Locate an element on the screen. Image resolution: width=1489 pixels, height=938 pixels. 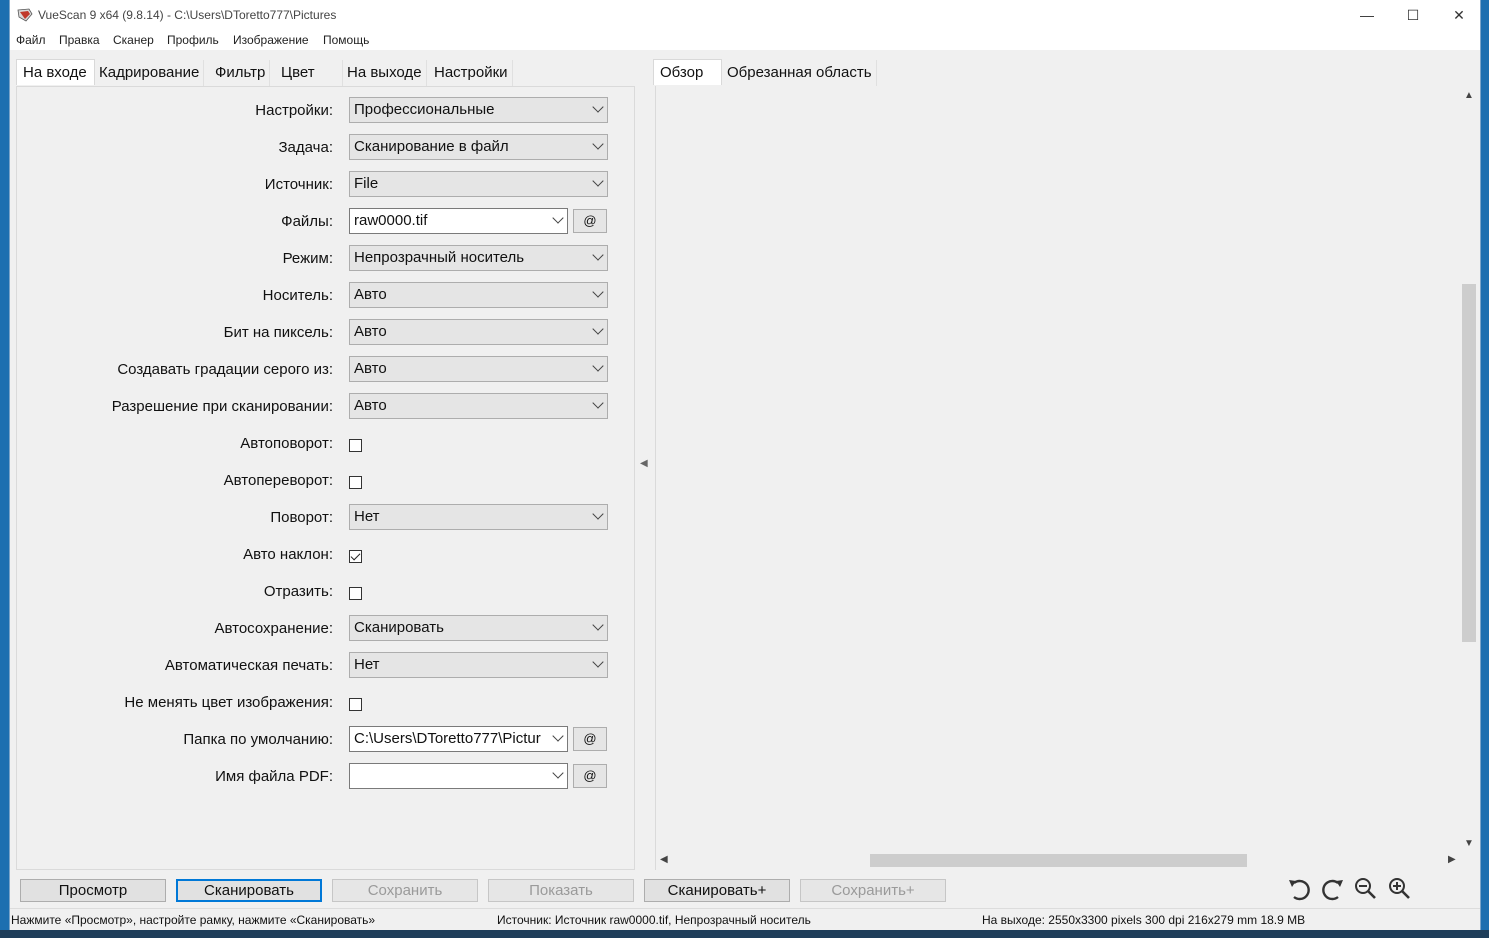
autosave-select: Сканировать is located at coordinates (478, 628).